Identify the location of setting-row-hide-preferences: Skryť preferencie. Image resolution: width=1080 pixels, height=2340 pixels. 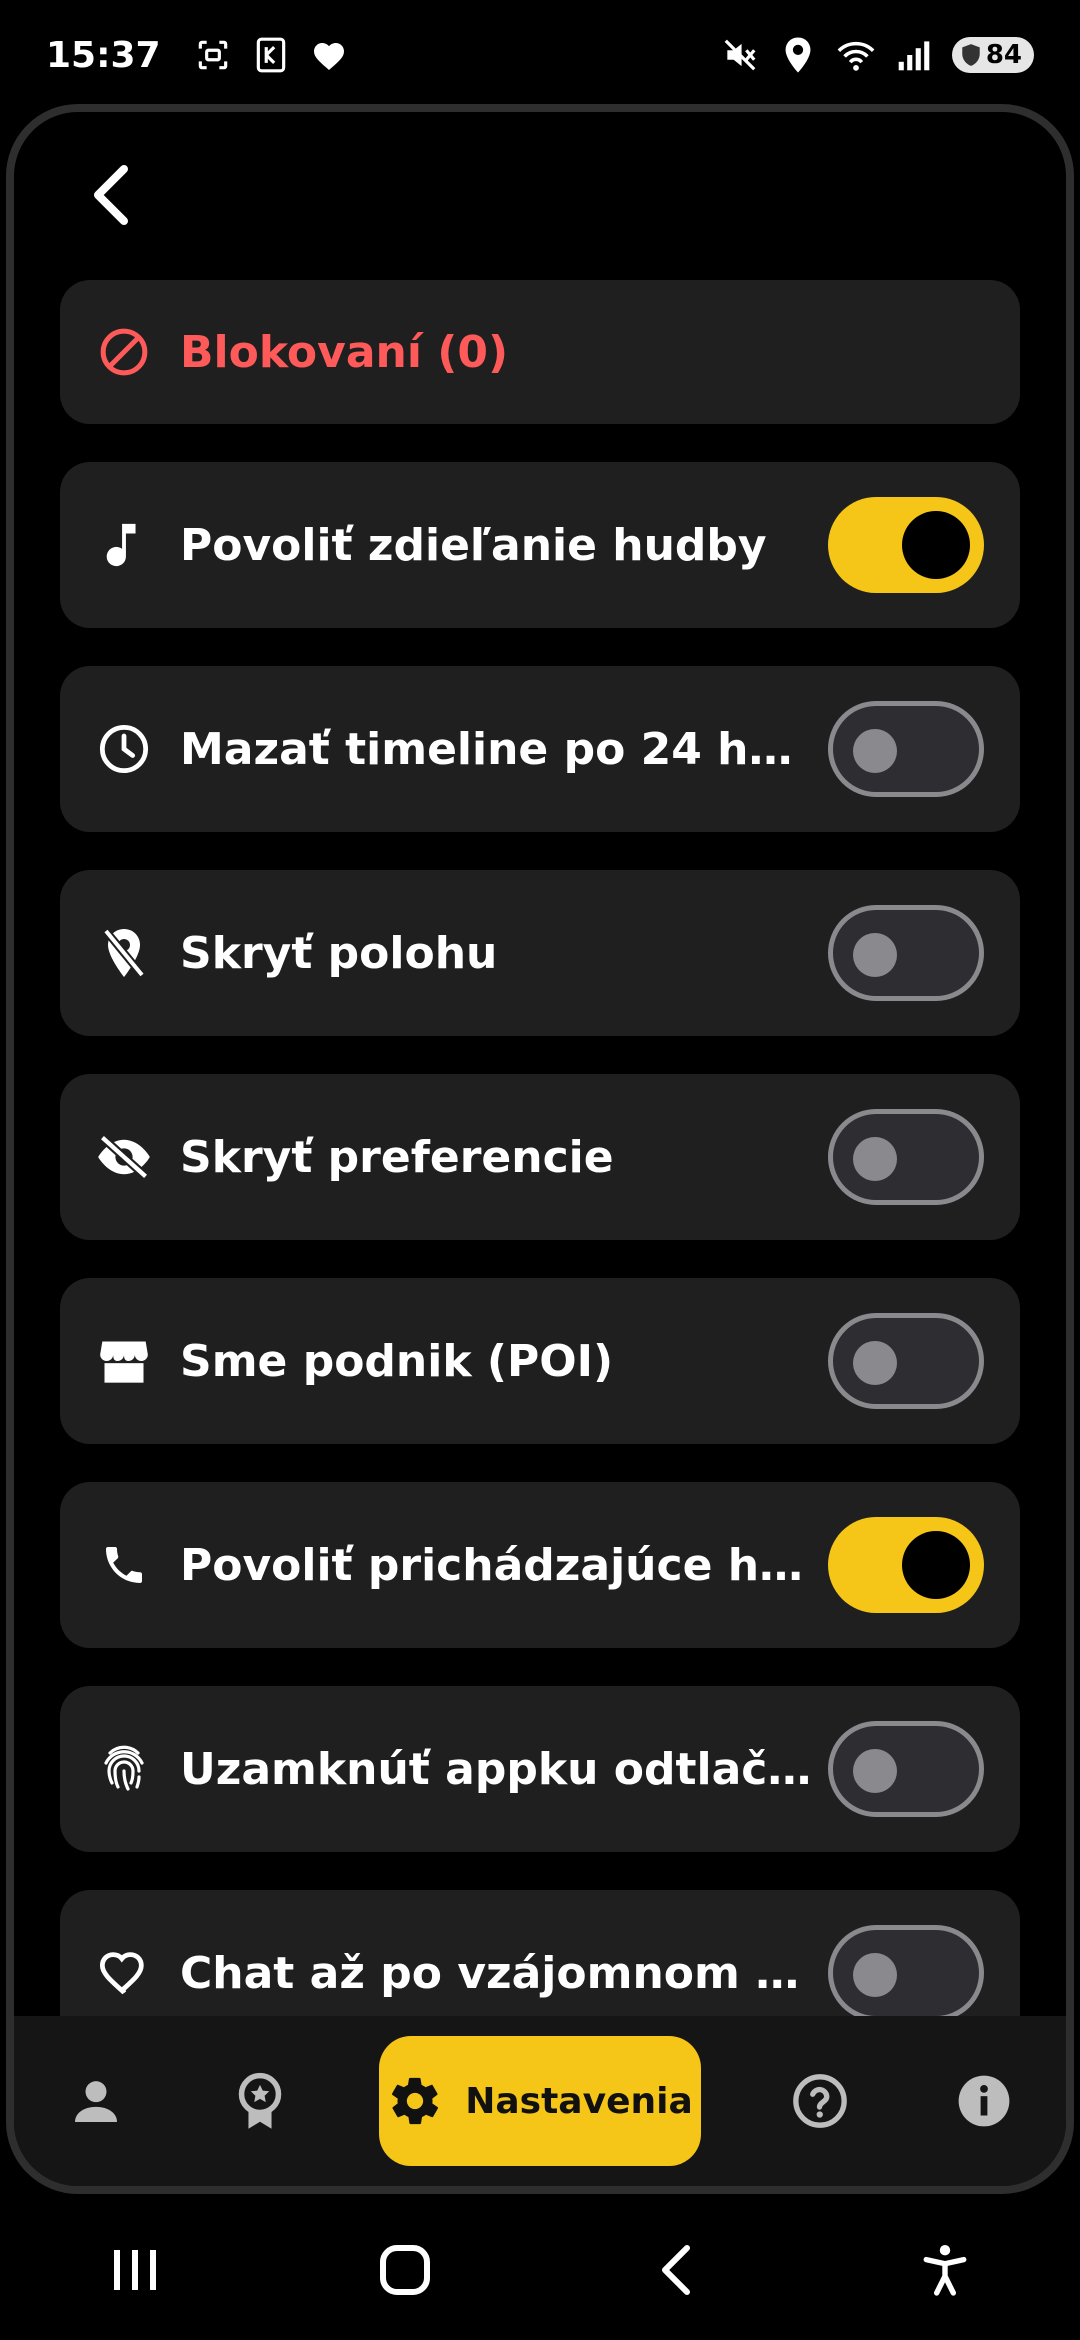
(540, 1157).